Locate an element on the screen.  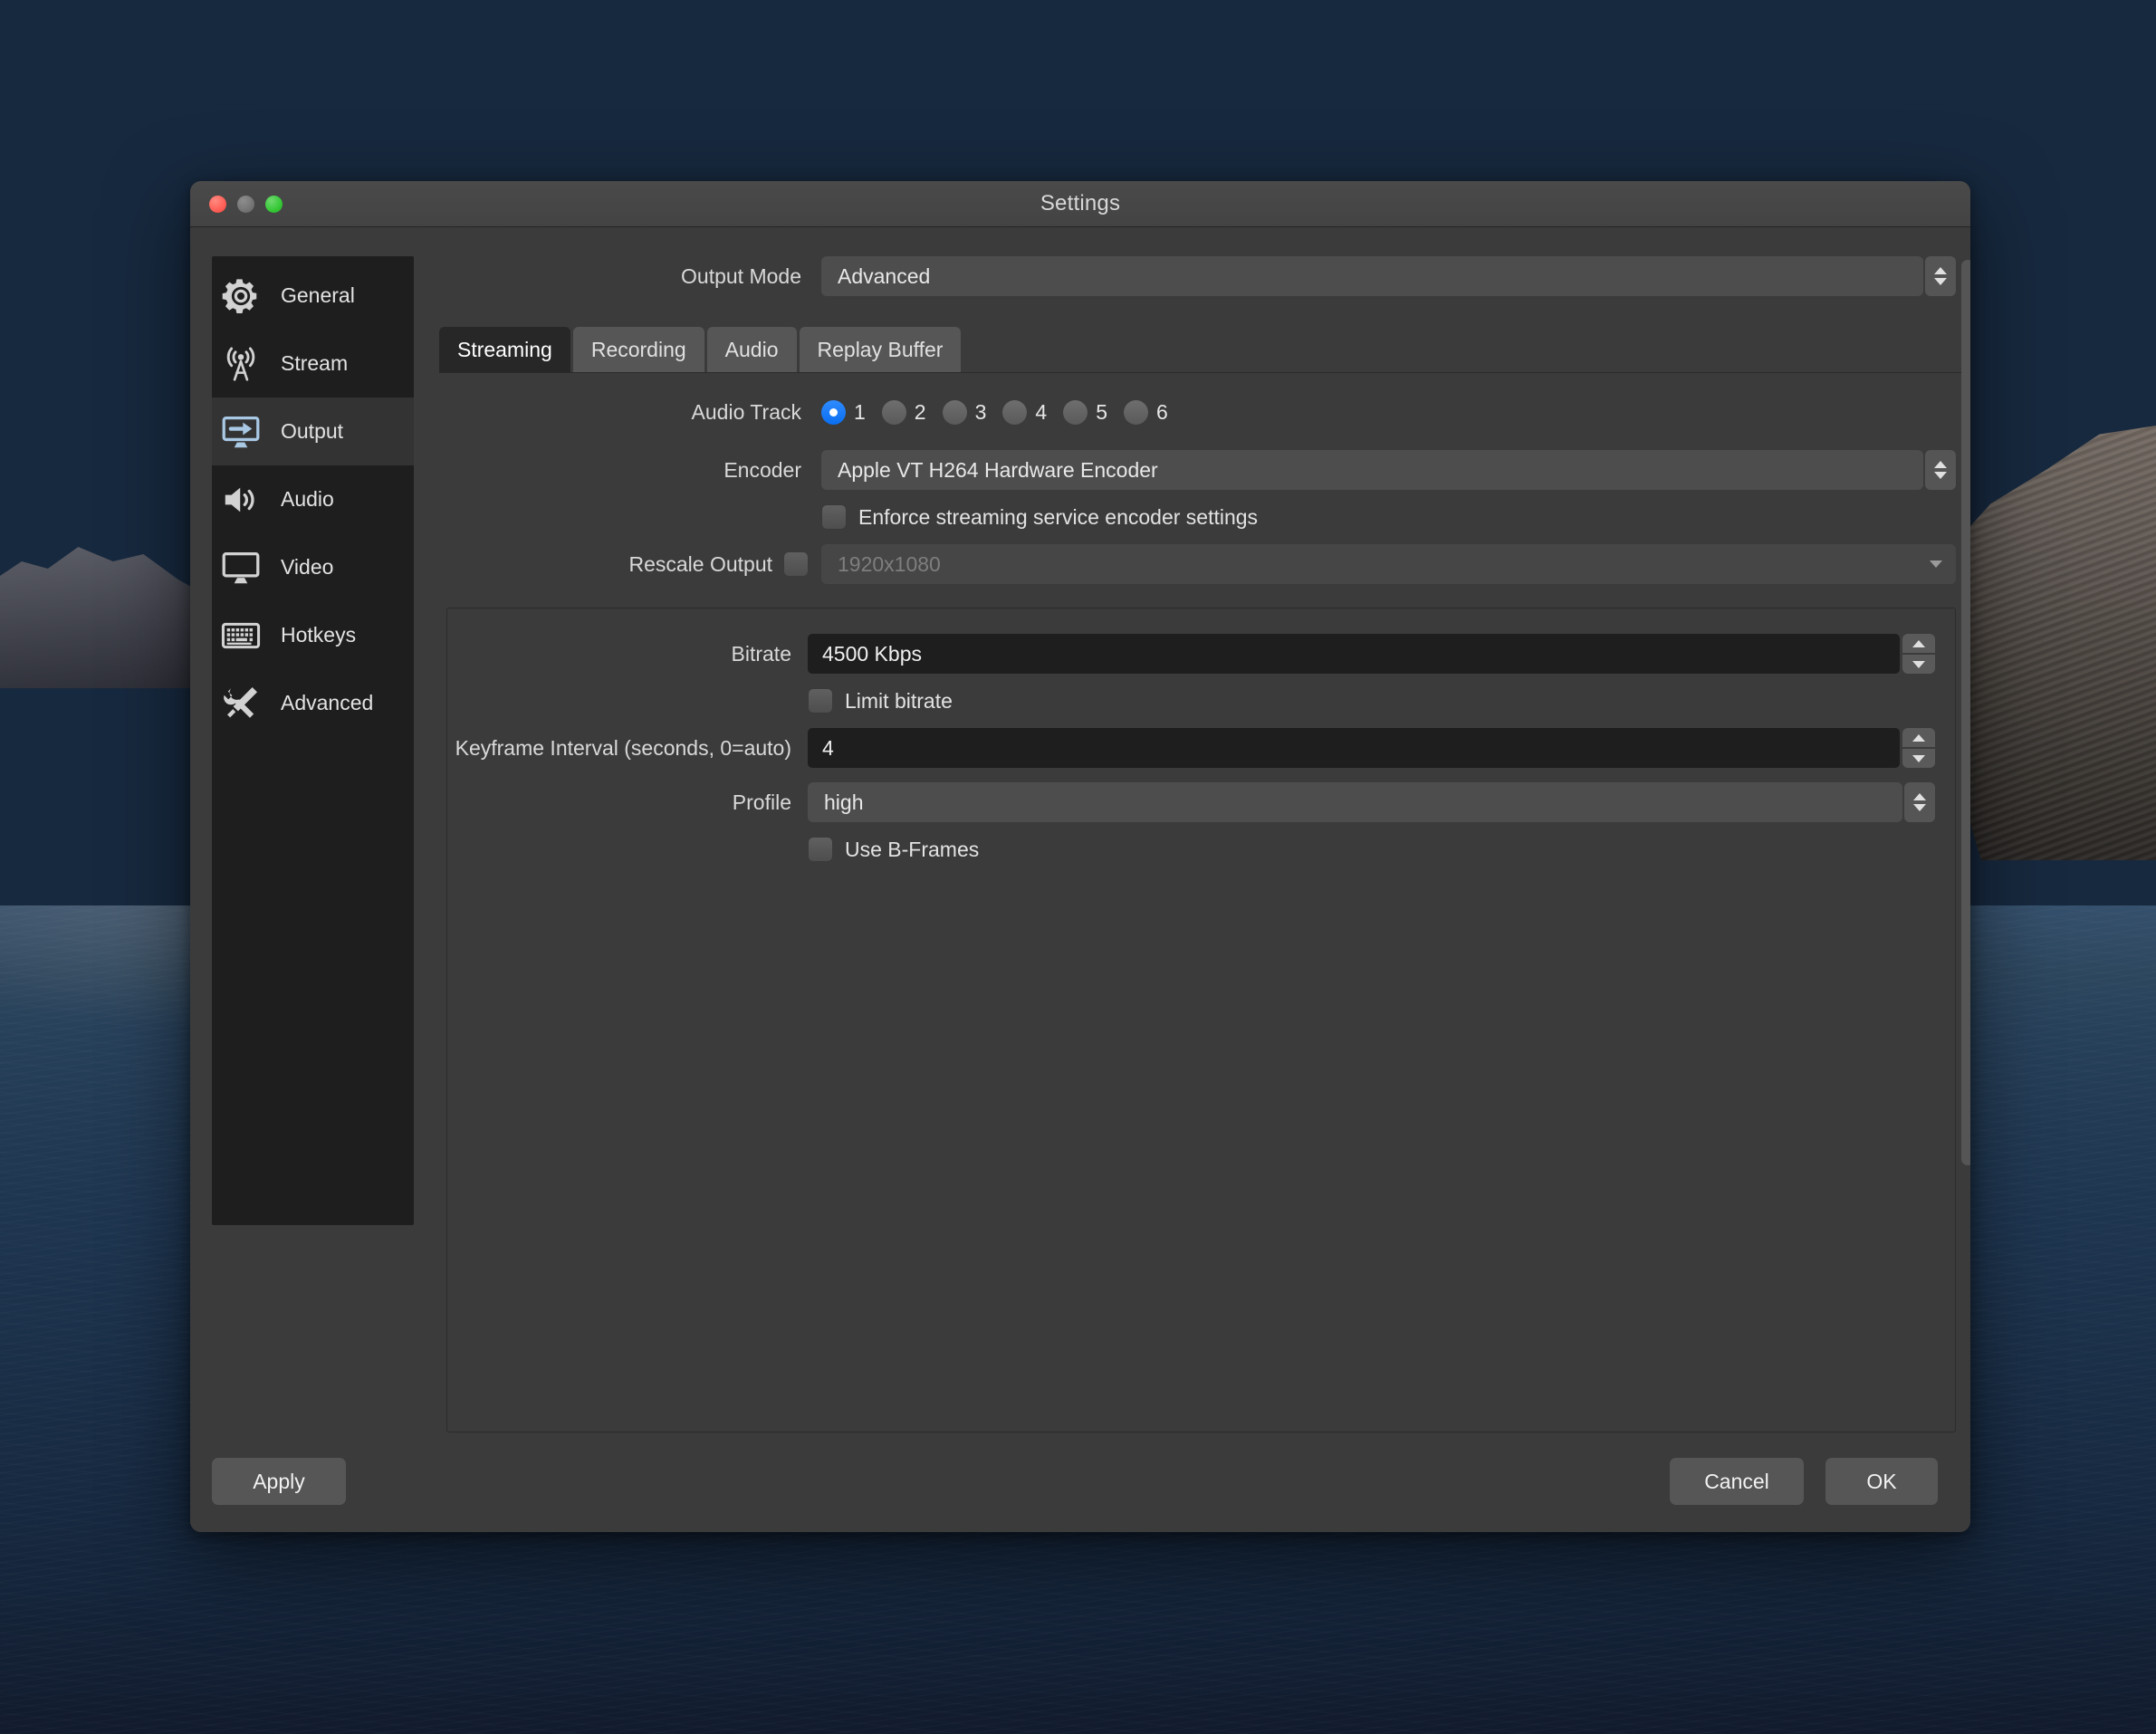
rescale-output-dropdown-arrow is located at coordinates (1936, 564).